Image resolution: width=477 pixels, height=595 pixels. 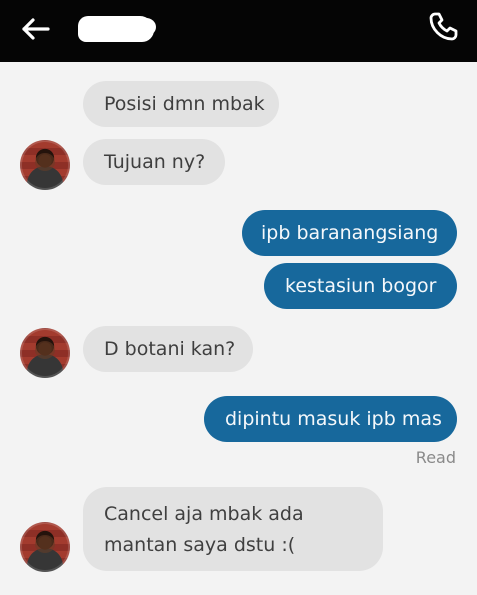 What do you see at coordinates (154, 162) in the screenshot?
I see `message-incoming: Tujuan ny?` at bounding box center [154, 162].